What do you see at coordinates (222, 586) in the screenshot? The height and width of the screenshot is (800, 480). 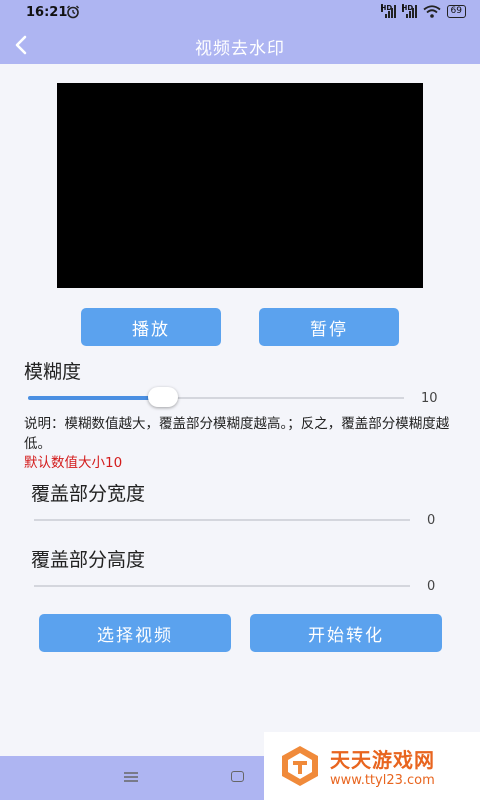 I see `cover-height-slider` at bounding box center [222, 586].